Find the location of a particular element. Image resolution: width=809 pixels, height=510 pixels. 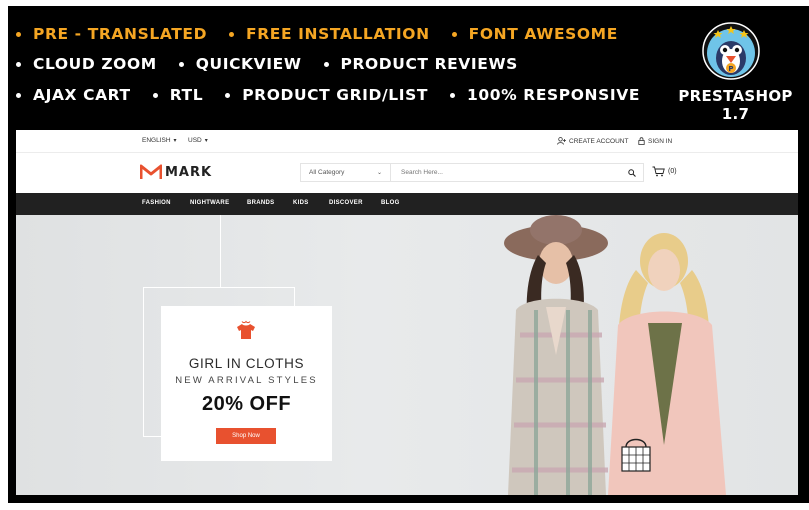

cart-icon is located at coordinates (658, 171).